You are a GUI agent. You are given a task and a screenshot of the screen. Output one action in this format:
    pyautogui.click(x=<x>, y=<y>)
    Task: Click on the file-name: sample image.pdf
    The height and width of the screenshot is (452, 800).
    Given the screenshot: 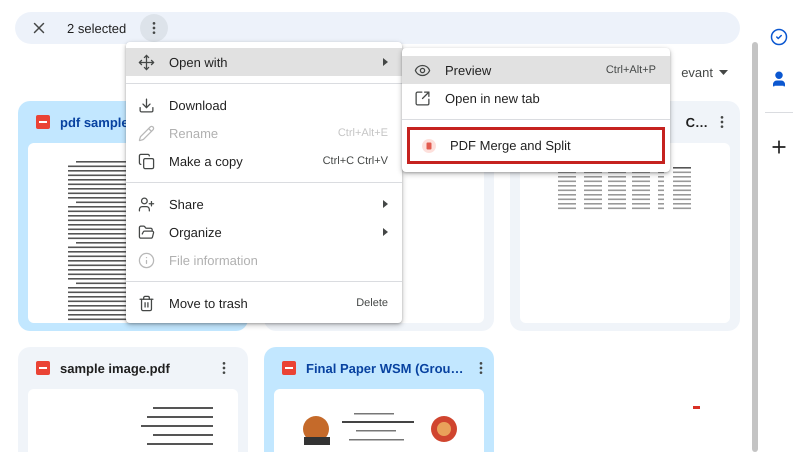 What is the action you would take?
    pyautogui.click(x=115, y=368)
    